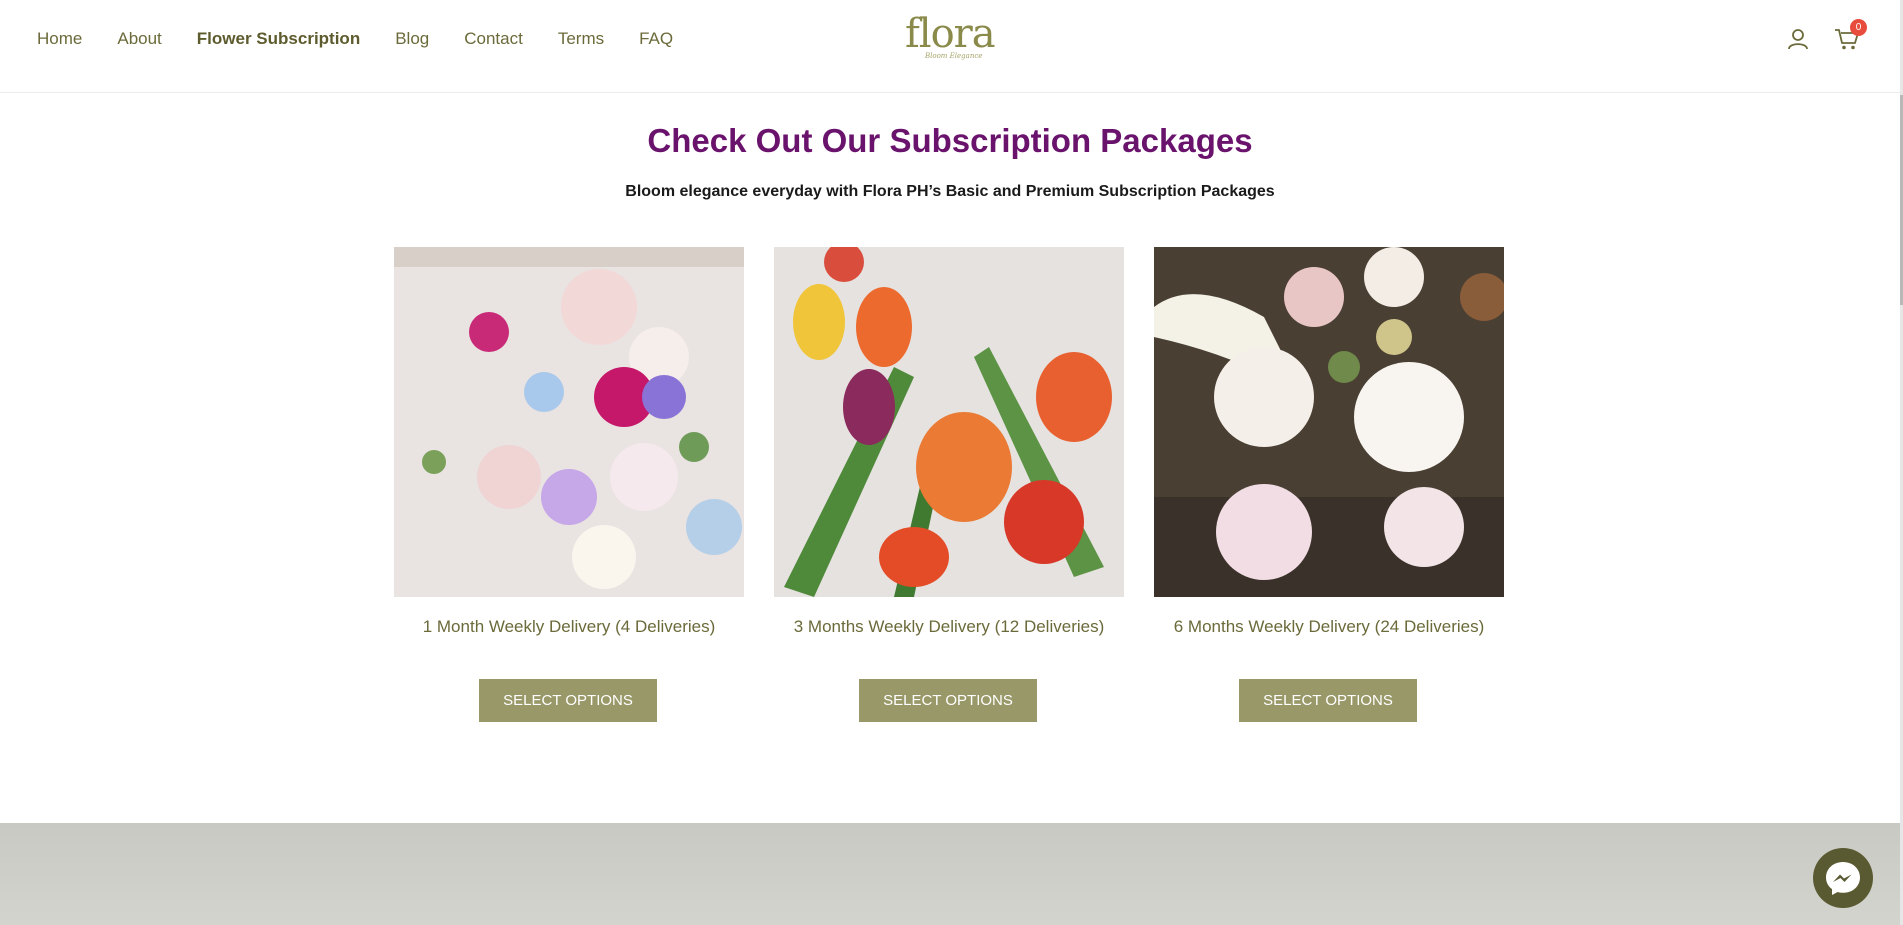  Describe the element at coordinates (569, 627) in the screenshot. I see `package-title: 1 Month Weekly Delivery (4 Deliveries)` at that location.